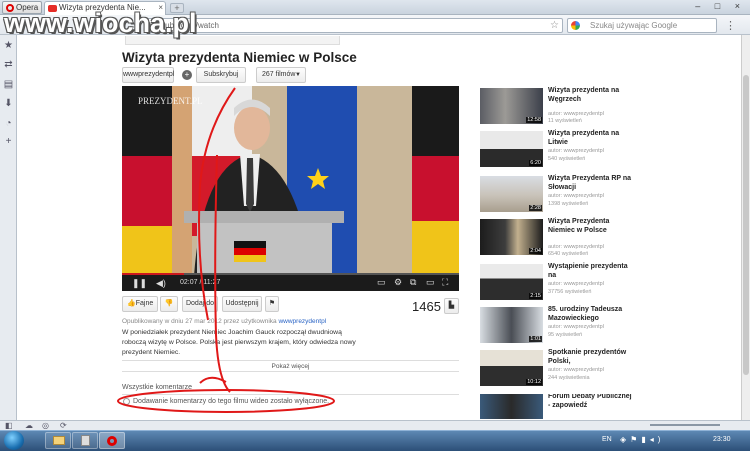 This screenshot has width=750, height=451. I want to click on videos-count-dropdown: 267 filmów ▼, so click(281, 75).